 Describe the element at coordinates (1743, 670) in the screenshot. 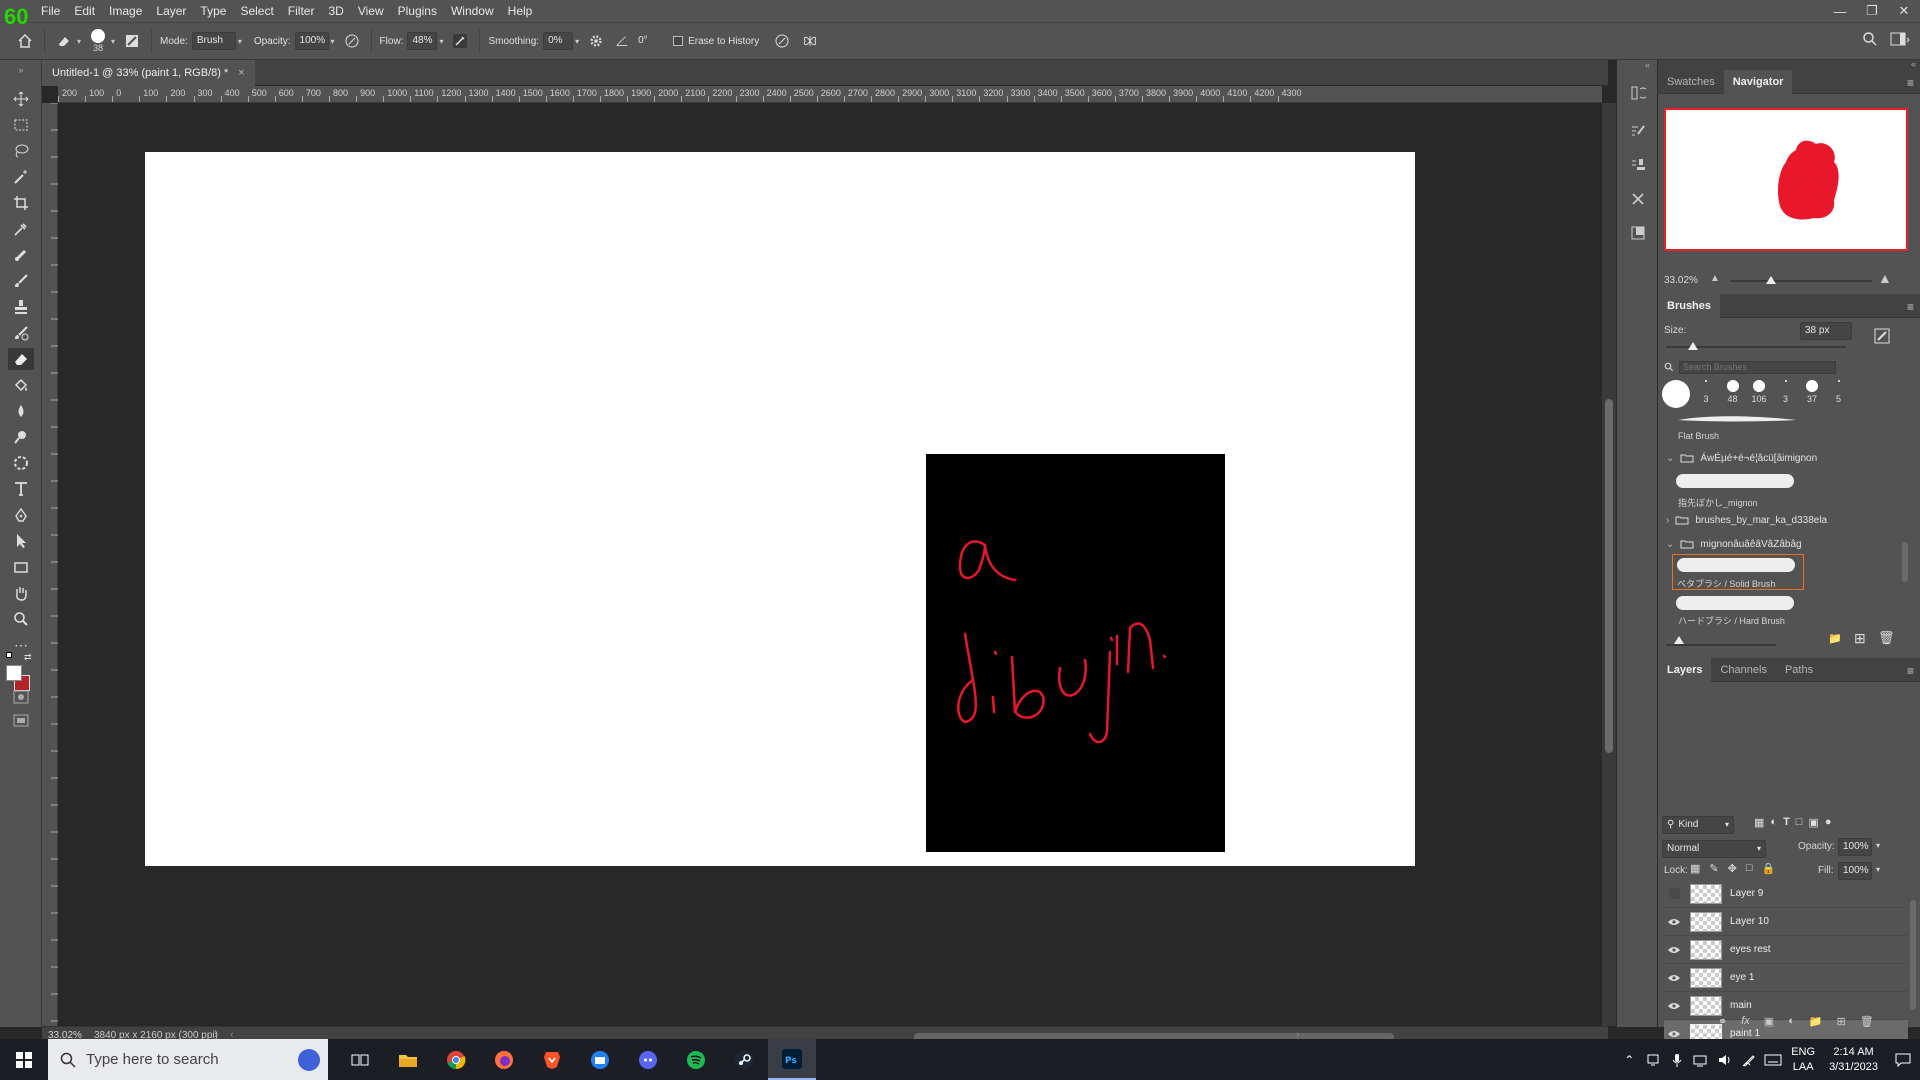

I see `tab-channels: Channels` at that location.